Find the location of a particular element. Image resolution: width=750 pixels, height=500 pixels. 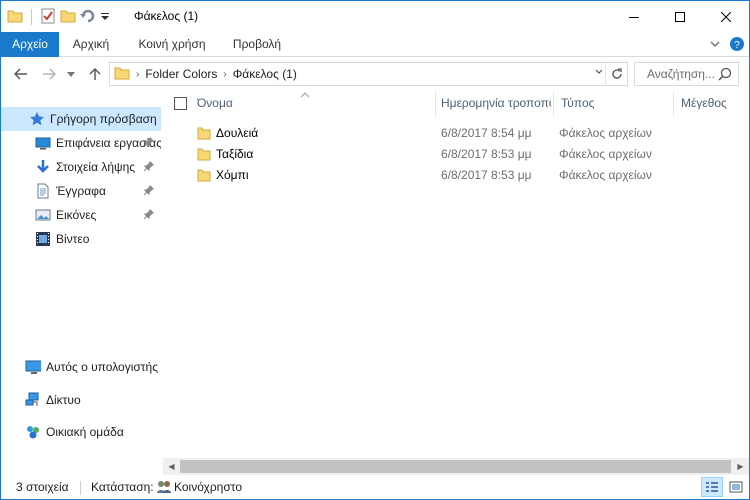

status-separator is located at coordinates (80, 488).